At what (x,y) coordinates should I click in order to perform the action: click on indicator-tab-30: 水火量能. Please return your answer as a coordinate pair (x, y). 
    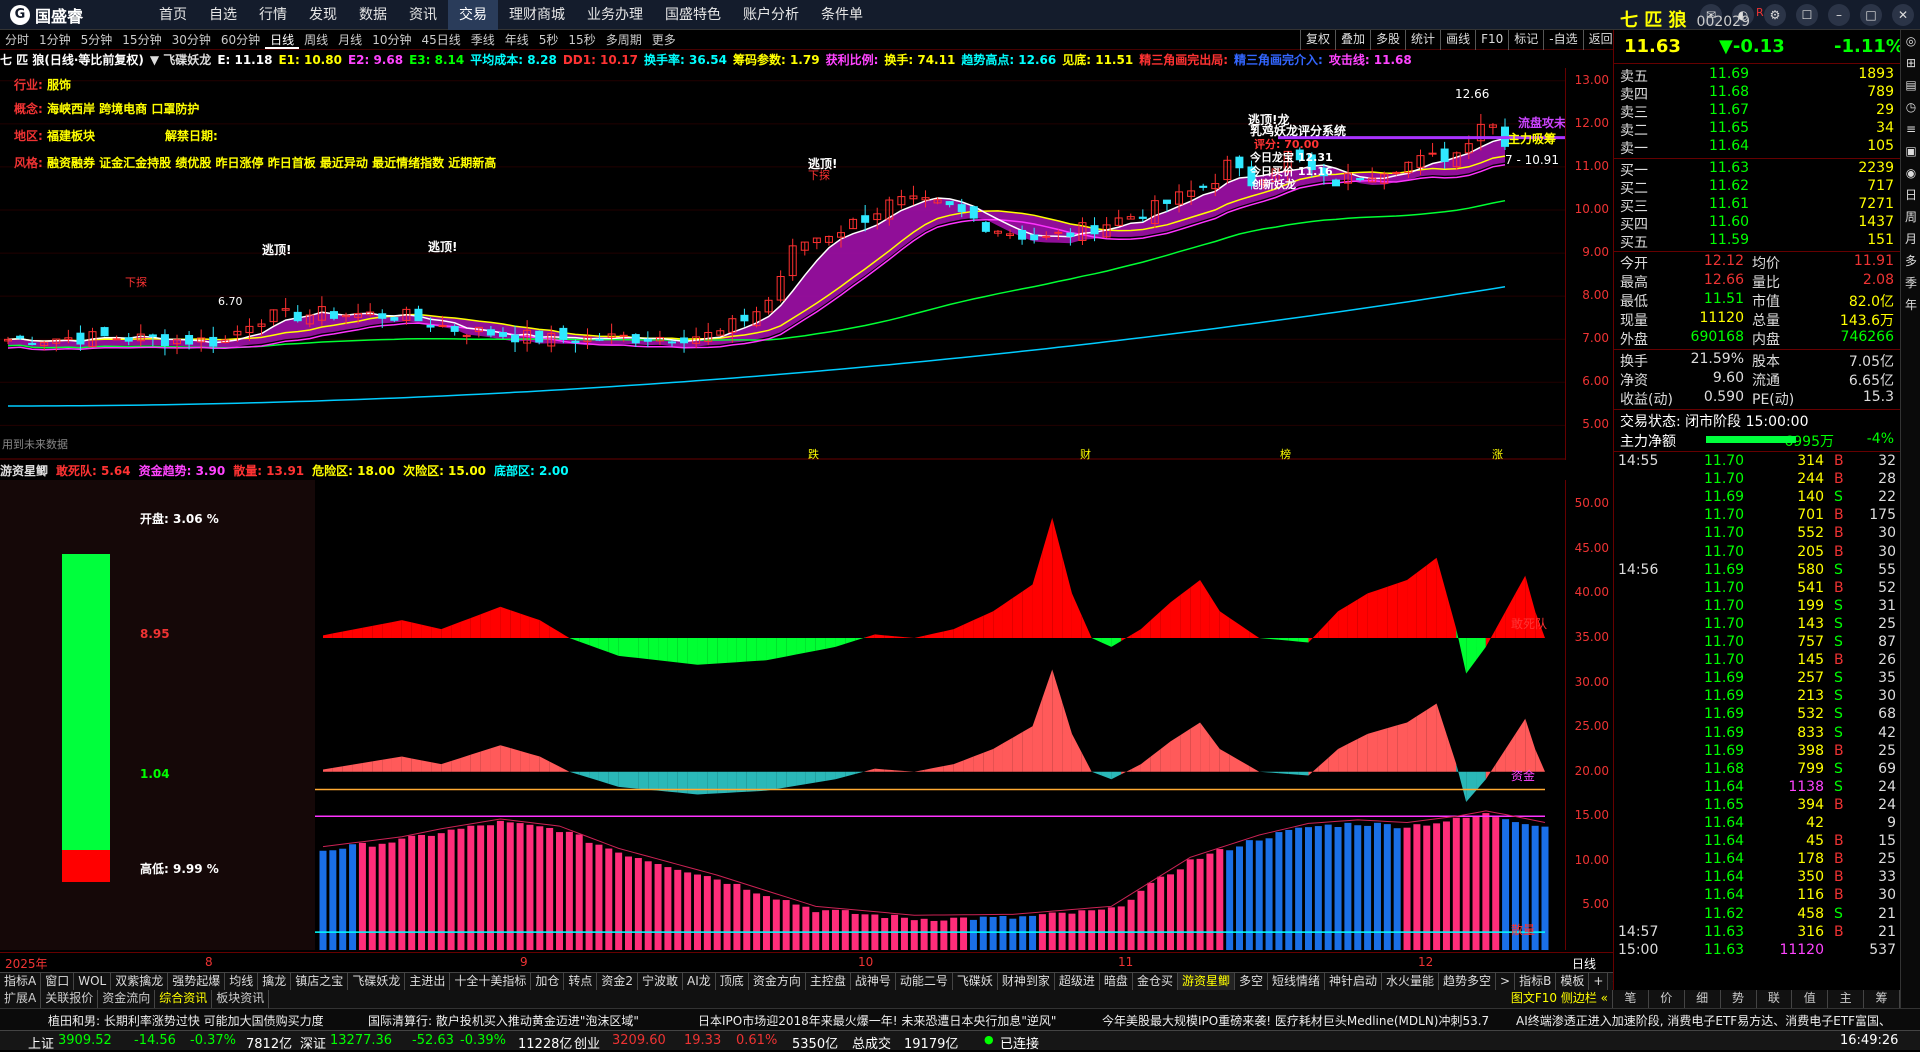
    Looking at the image, I should click on (1411, 981).